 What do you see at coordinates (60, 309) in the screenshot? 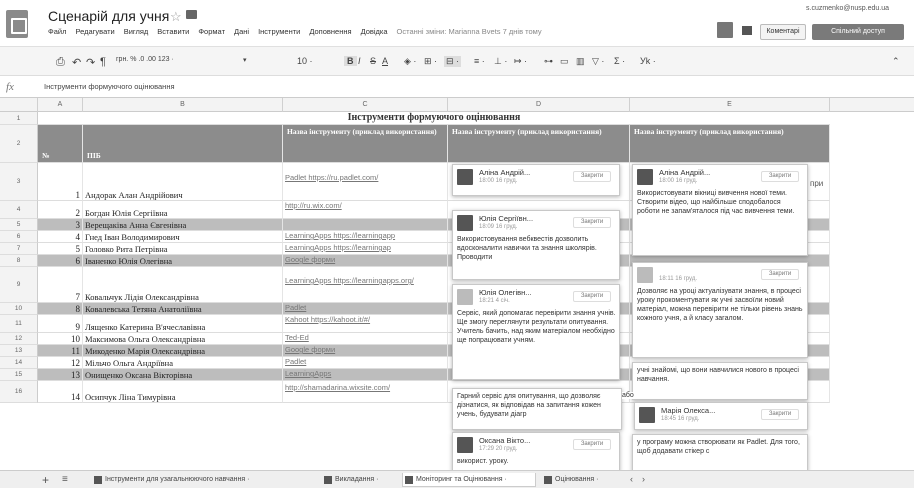
I see `row-no-cell: 8` at bounding box center [60, 309].